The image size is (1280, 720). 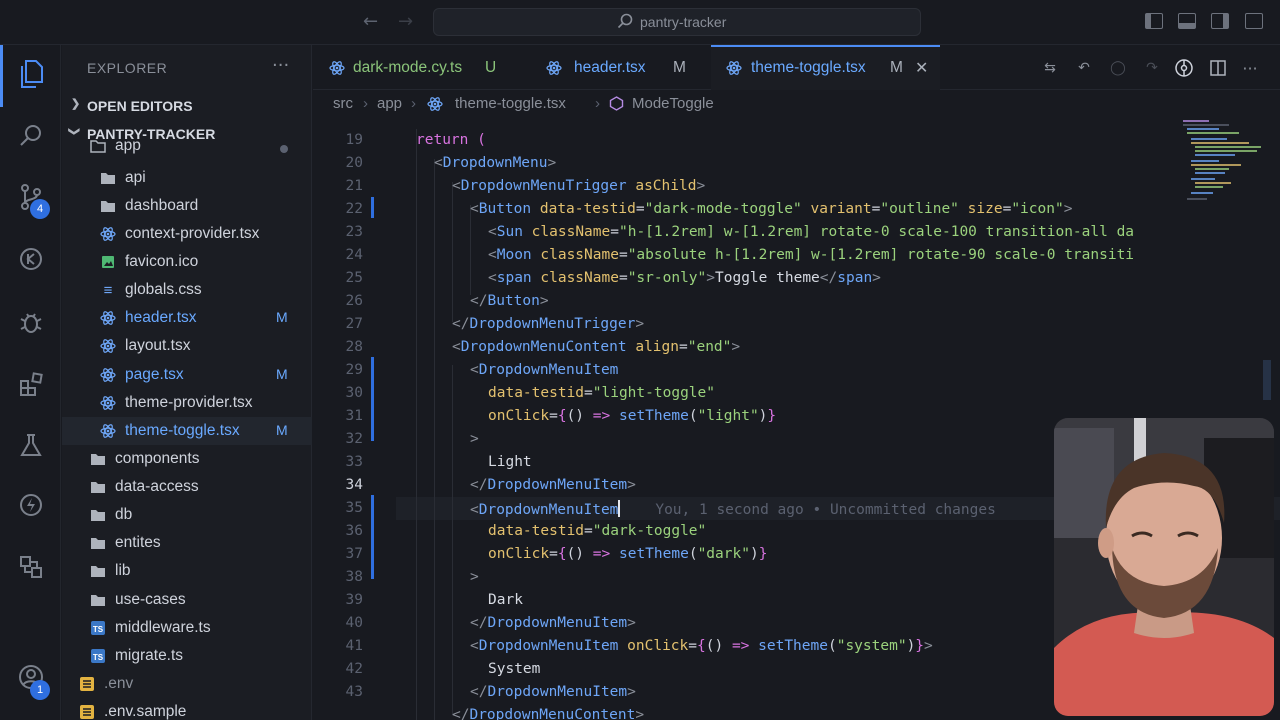 I want to click on source-control-badge: 4, so click(x=40, y=209).